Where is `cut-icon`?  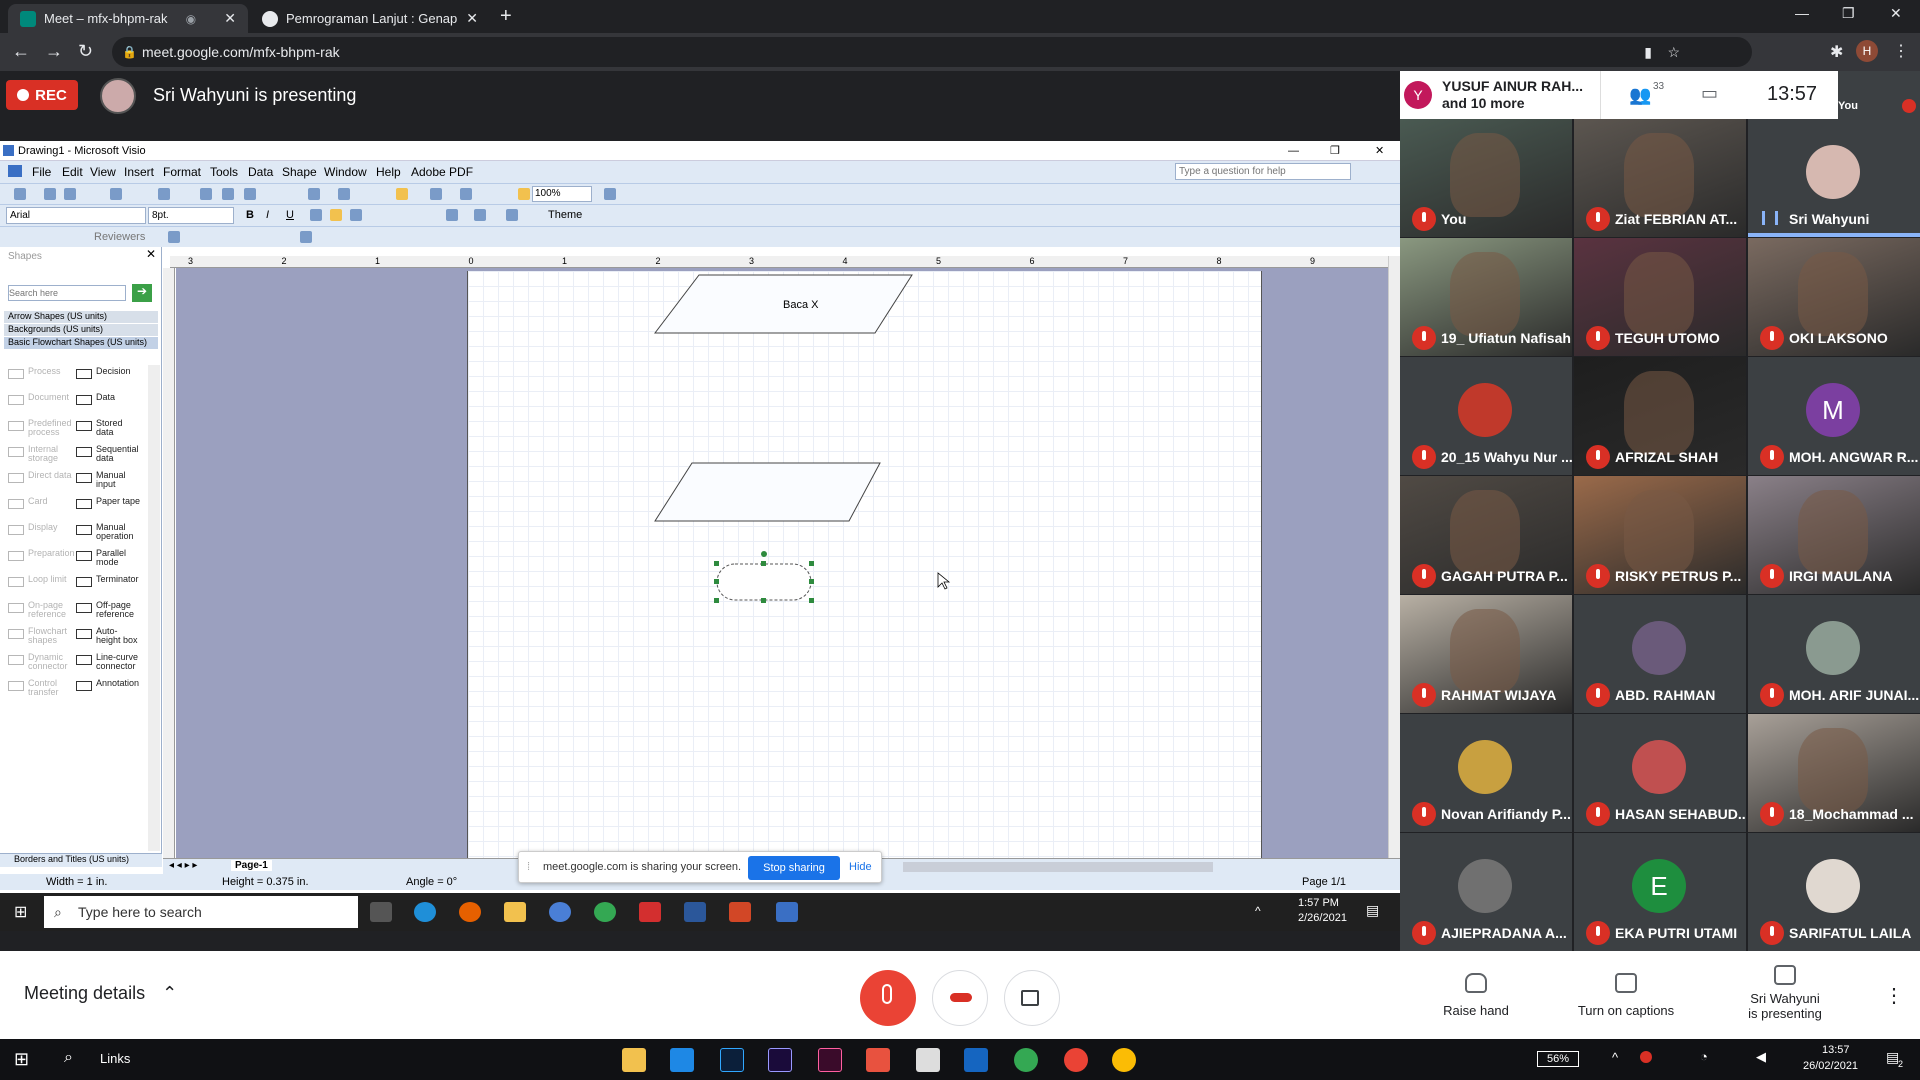
cut-icon is located at coordinates (206, 194).